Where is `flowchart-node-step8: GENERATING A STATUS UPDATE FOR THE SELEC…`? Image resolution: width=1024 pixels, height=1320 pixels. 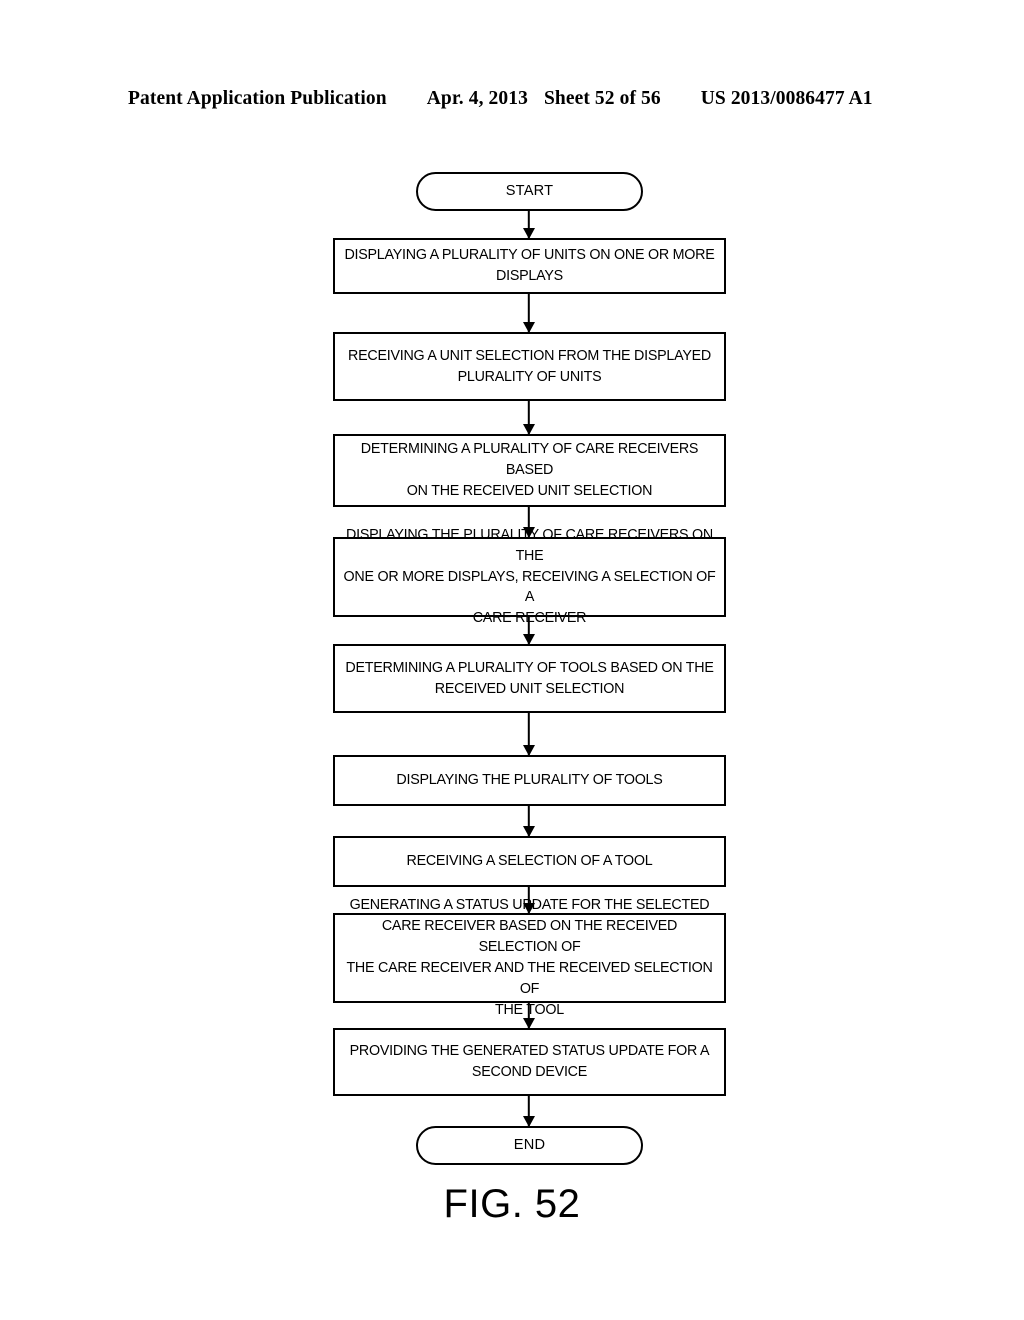 flowchart-node-step8: GENERATING A STATUS UPDATE FOR THE SELEC… is located at coordinates (529, 957).